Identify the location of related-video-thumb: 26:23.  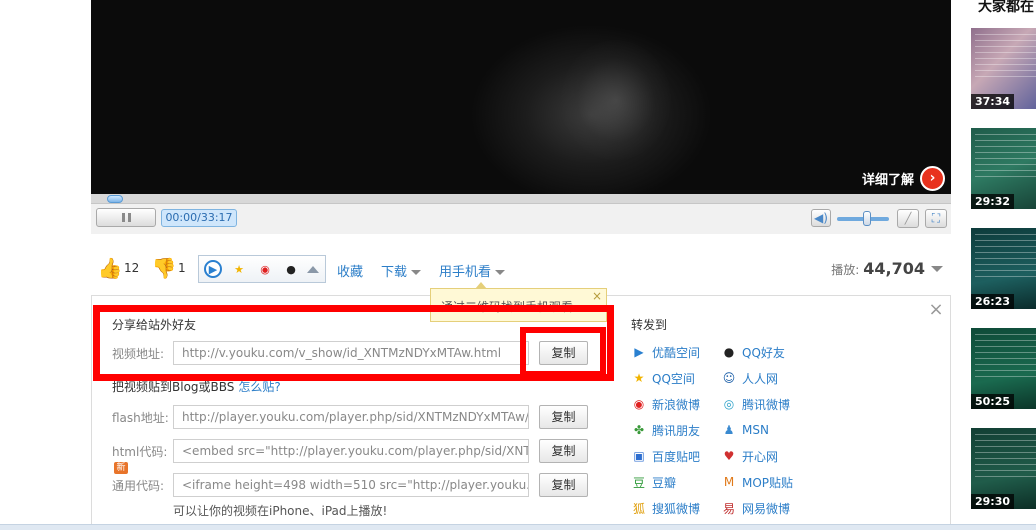
(1003, 268).